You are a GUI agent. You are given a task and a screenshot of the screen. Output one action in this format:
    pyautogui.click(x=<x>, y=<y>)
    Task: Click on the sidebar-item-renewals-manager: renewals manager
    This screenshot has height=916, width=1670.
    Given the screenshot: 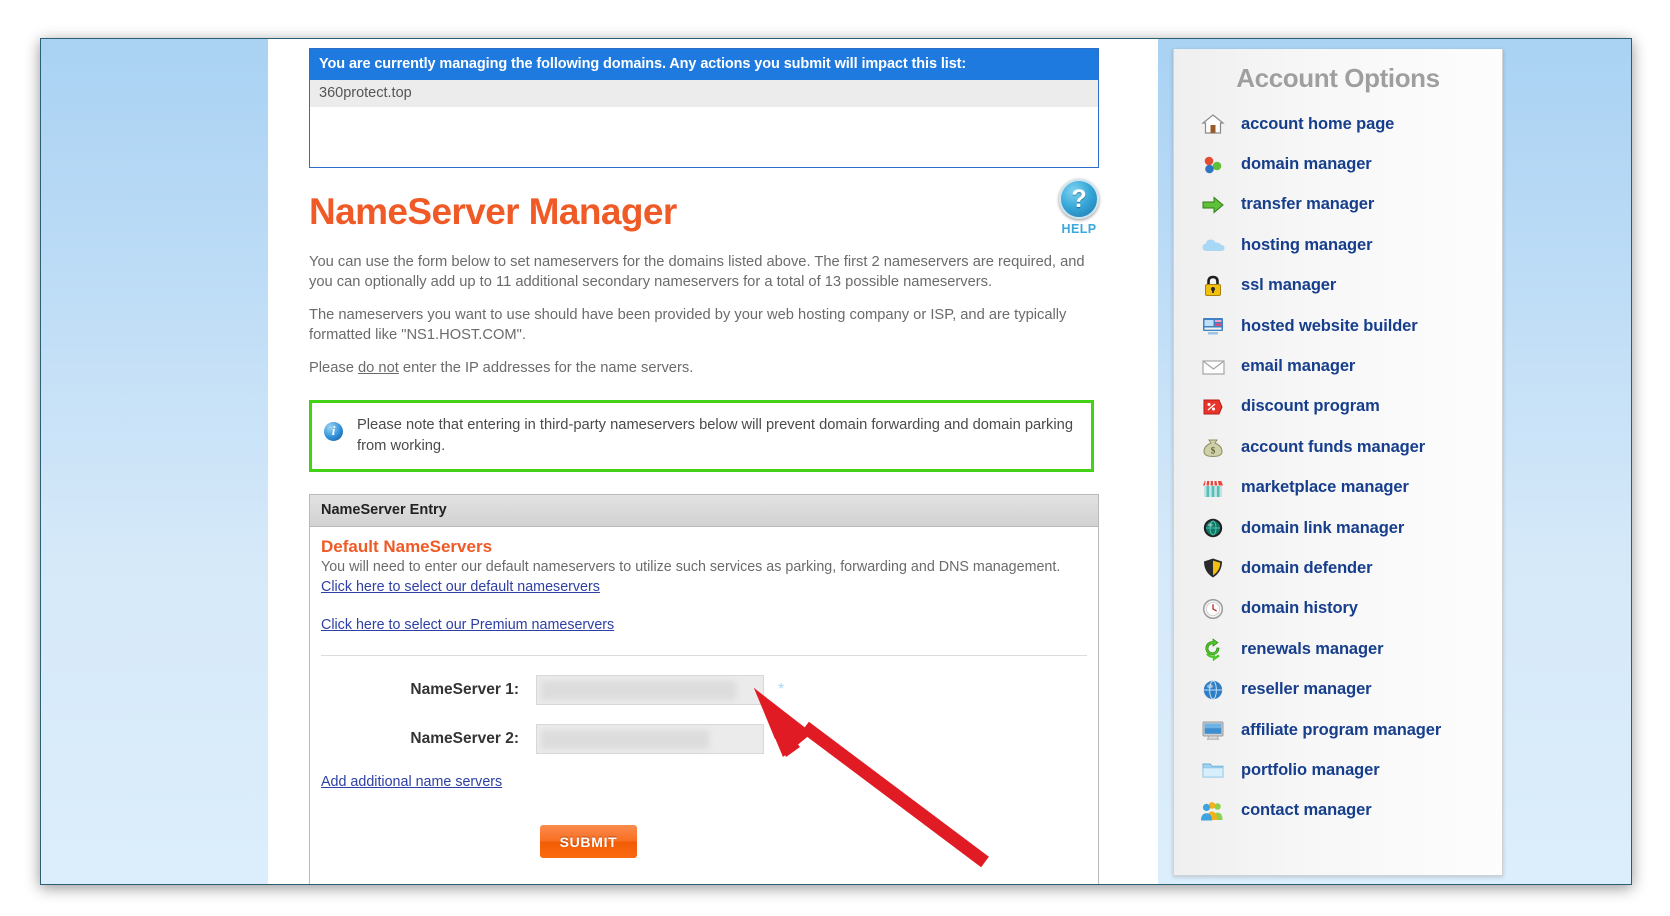 What is the action you would take?
    pyautogui.click(x=1338, y=649)
    